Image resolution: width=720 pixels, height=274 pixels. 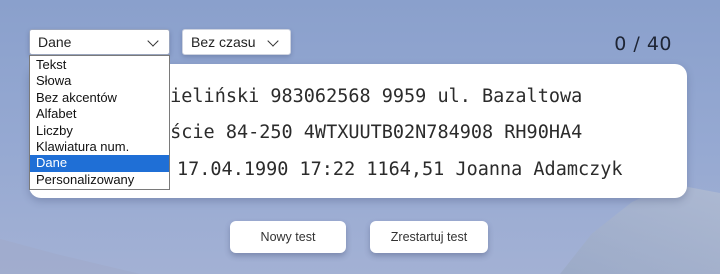 I want to click on dropdown-option-dane: Dane, so click(x=99, y=163).